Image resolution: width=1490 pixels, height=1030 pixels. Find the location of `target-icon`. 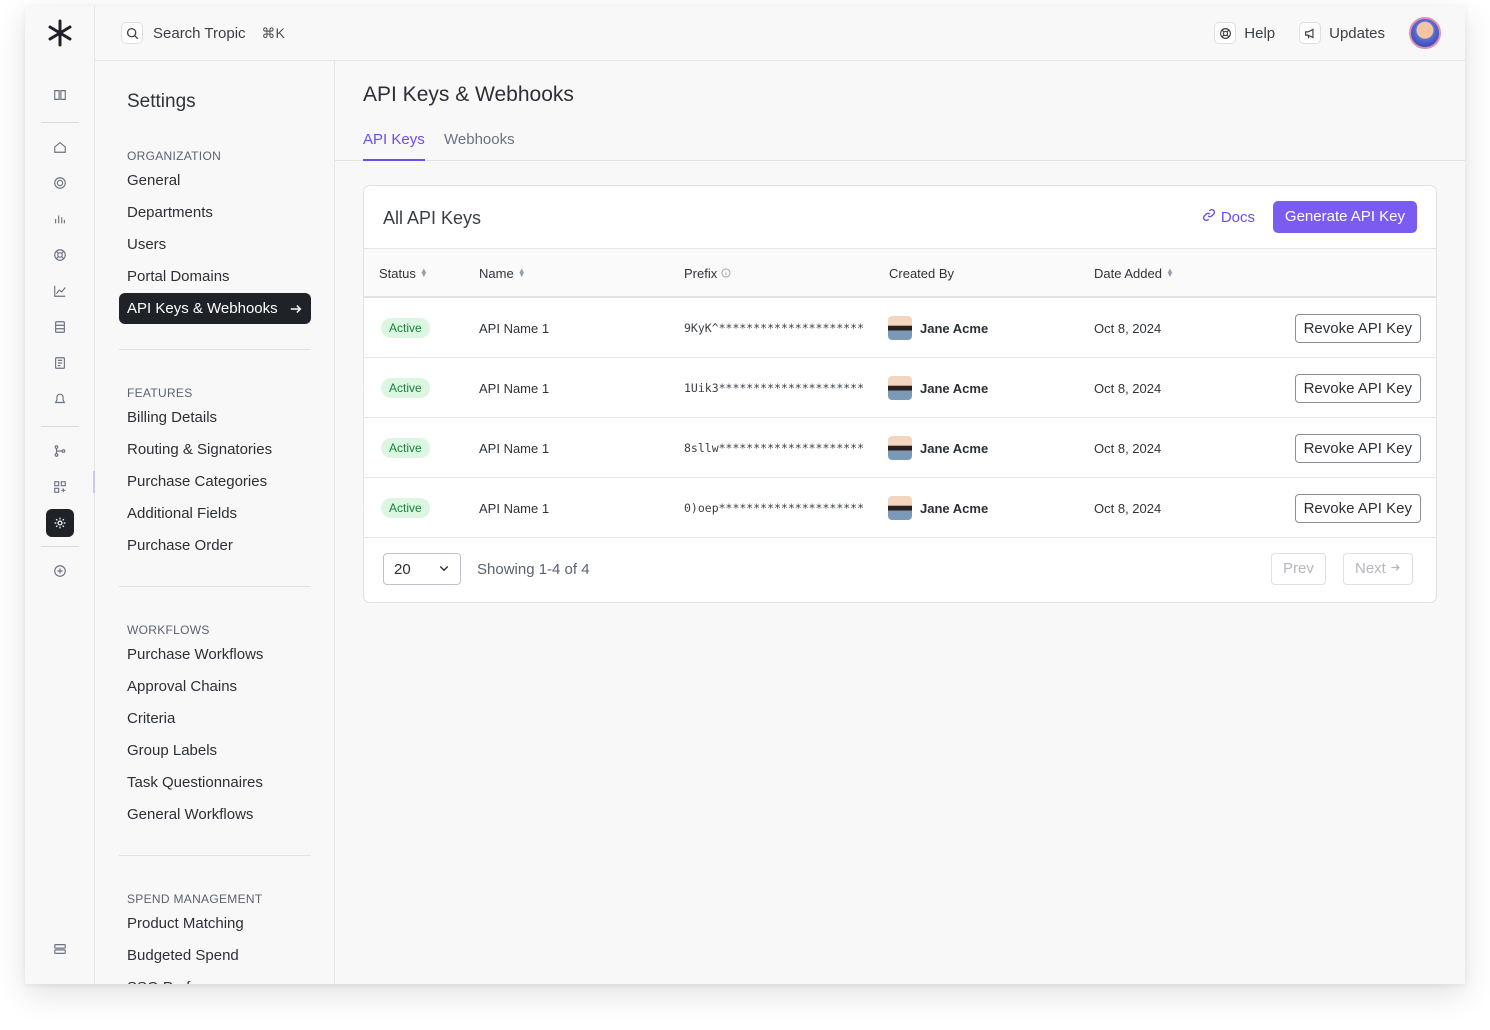

target-icon is located at coordinates (60, 183).